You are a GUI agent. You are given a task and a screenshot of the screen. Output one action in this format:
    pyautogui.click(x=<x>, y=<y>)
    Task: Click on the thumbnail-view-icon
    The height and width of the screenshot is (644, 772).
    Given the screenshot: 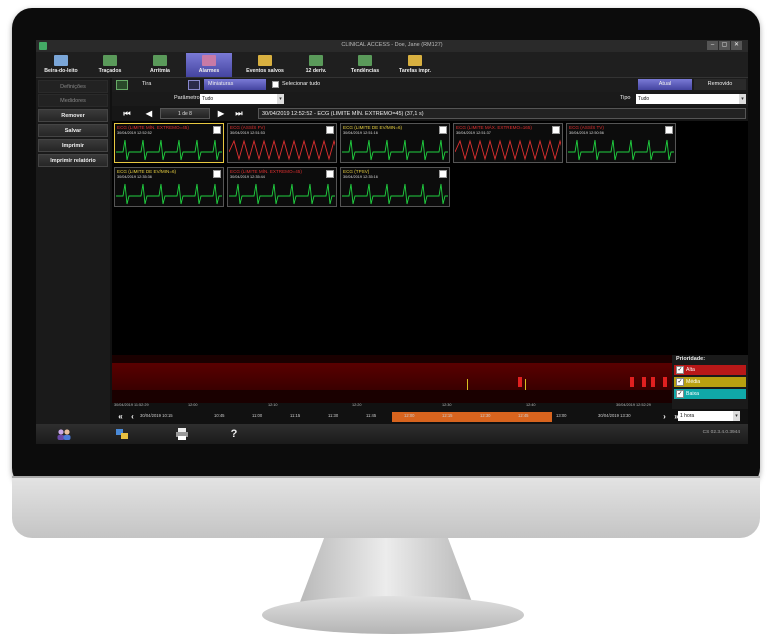 What is the action you would take?
    pyautogui.click(x=194, y=85)
    